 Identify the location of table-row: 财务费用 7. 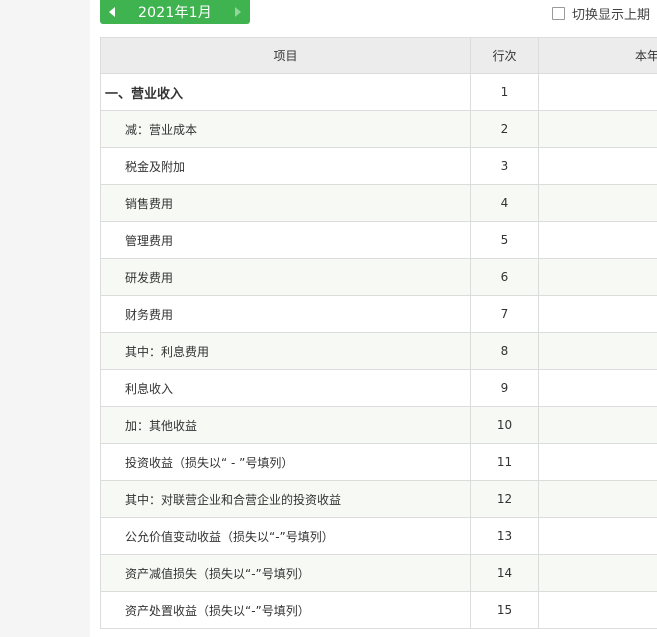
(378, 314).